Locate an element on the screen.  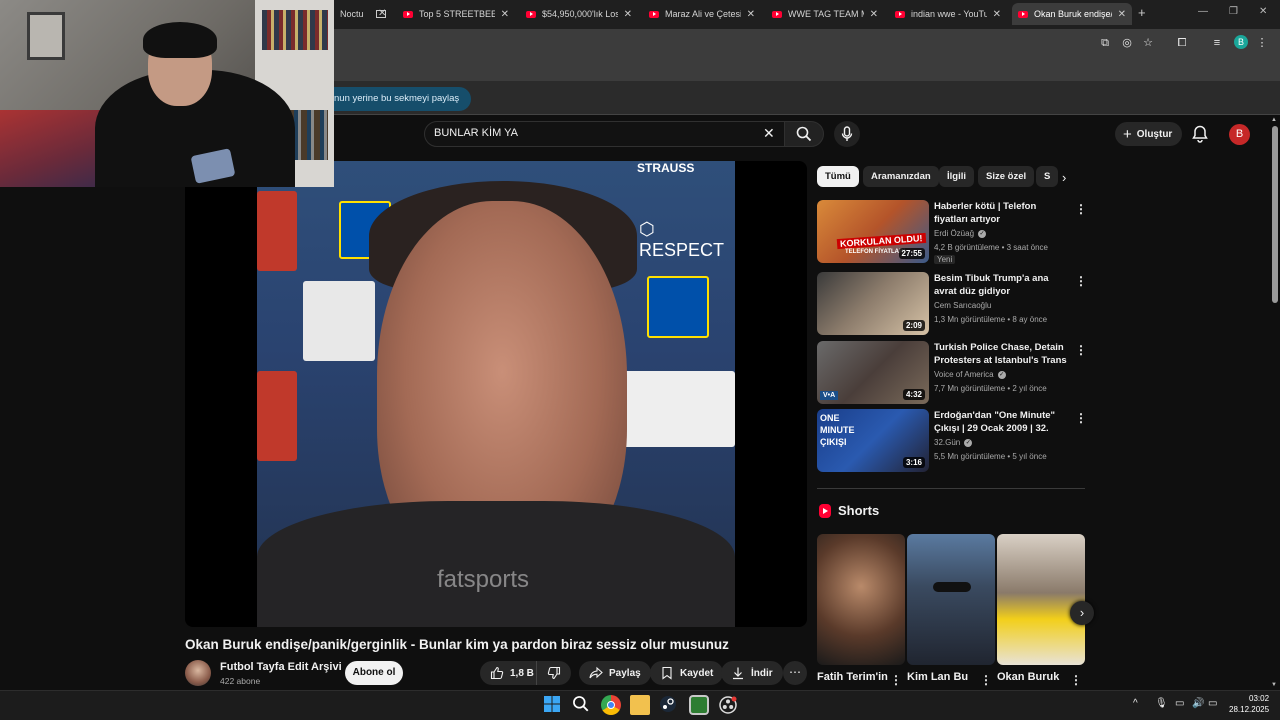
reading-list-icon: ≡ is located at coordinates (1217, 43).